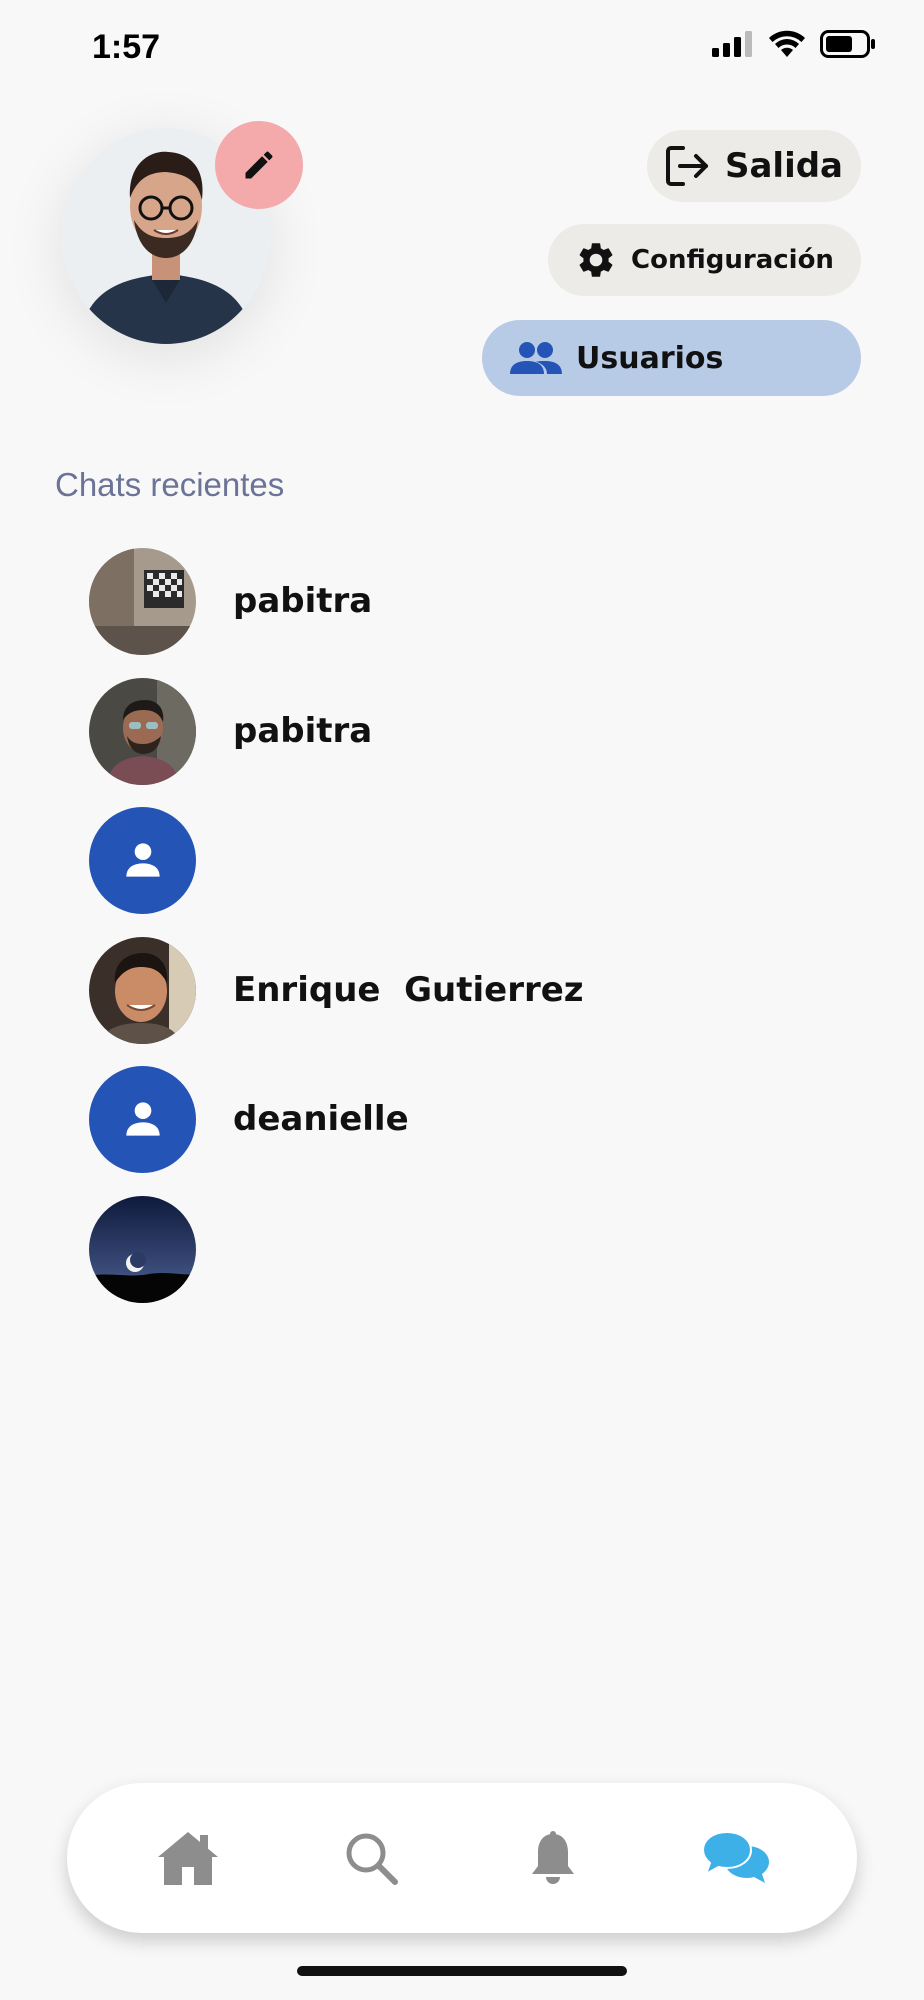 This screenshot has height=2000, width=924. I want to click on cellular-signal-icon, so click(732, 44).